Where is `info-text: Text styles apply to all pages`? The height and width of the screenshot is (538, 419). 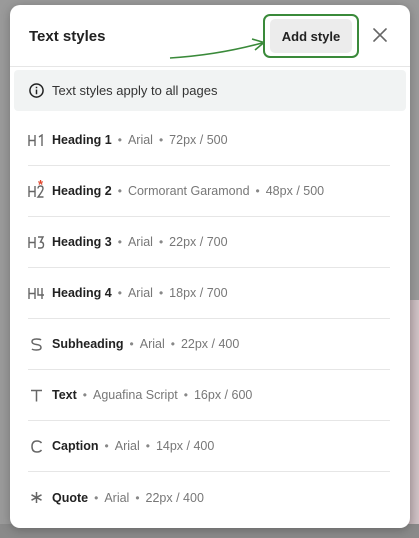 info-text: Text styles apply to all pages is located at coordinates (135, 90).